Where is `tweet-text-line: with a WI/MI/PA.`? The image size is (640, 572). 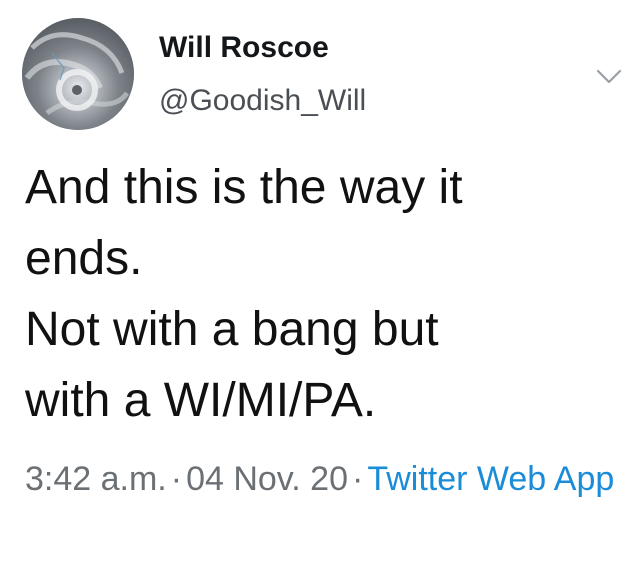
tweet-text-line: with a WI/MI/PA. is located at coordinates (201, 400).